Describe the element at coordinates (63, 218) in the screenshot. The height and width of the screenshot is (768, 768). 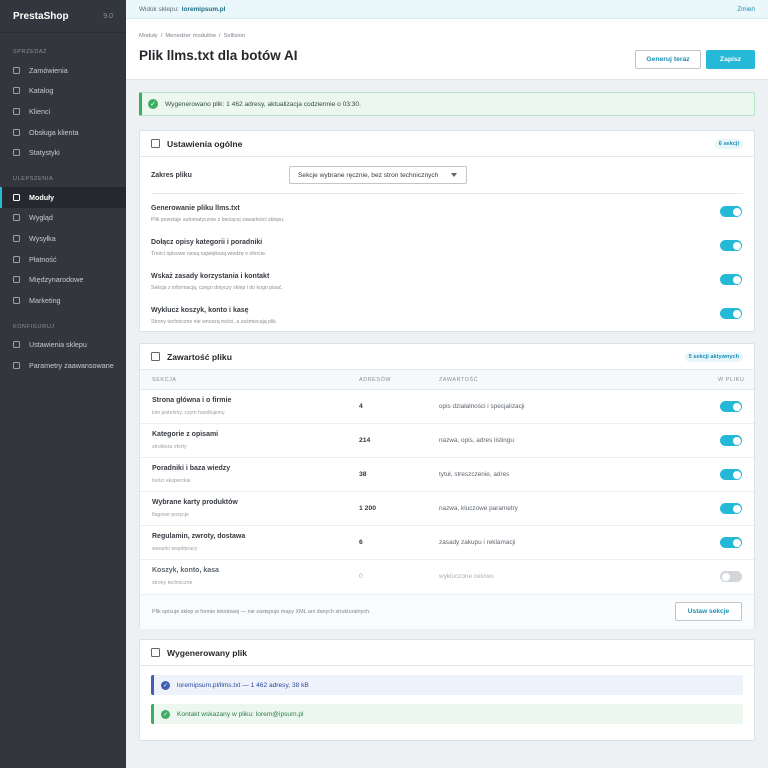
I see `sidebar-item-design: Wygląd` at that location.